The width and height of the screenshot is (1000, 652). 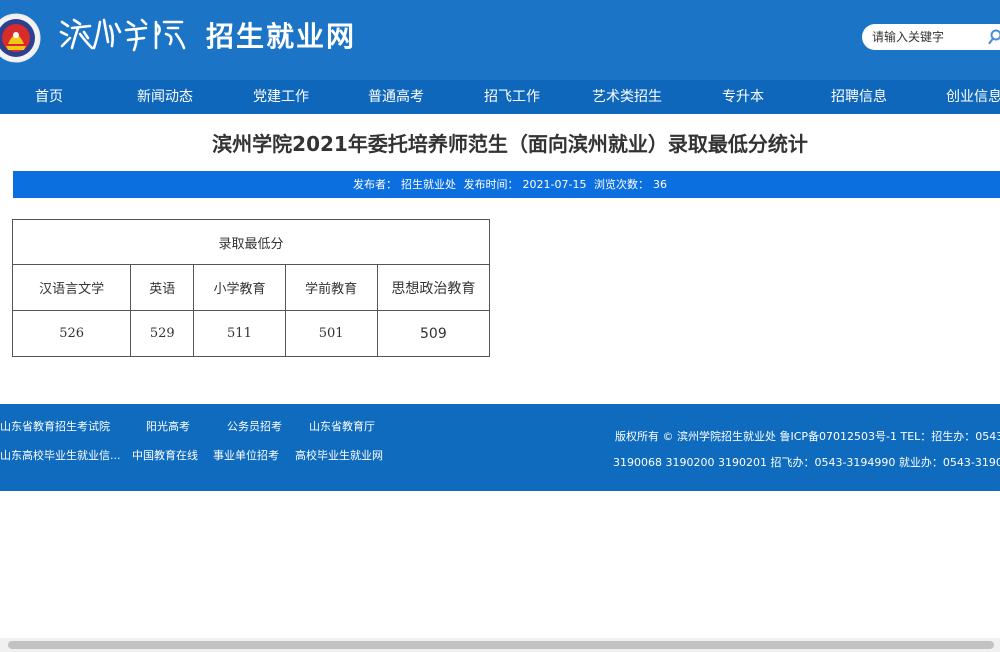 I want to click on time-value: 2021-07-15, so click(x=554, y=184).